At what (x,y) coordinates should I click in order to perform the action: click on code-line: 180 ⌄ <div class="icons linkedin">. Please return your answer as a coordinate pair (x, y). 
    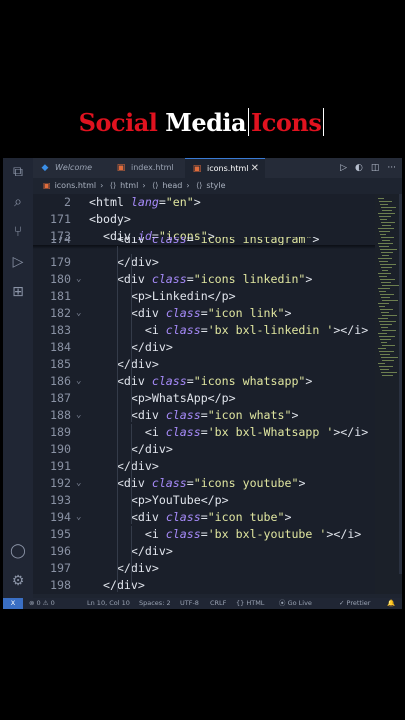
    Looking at the image, I should click on (204, 279).